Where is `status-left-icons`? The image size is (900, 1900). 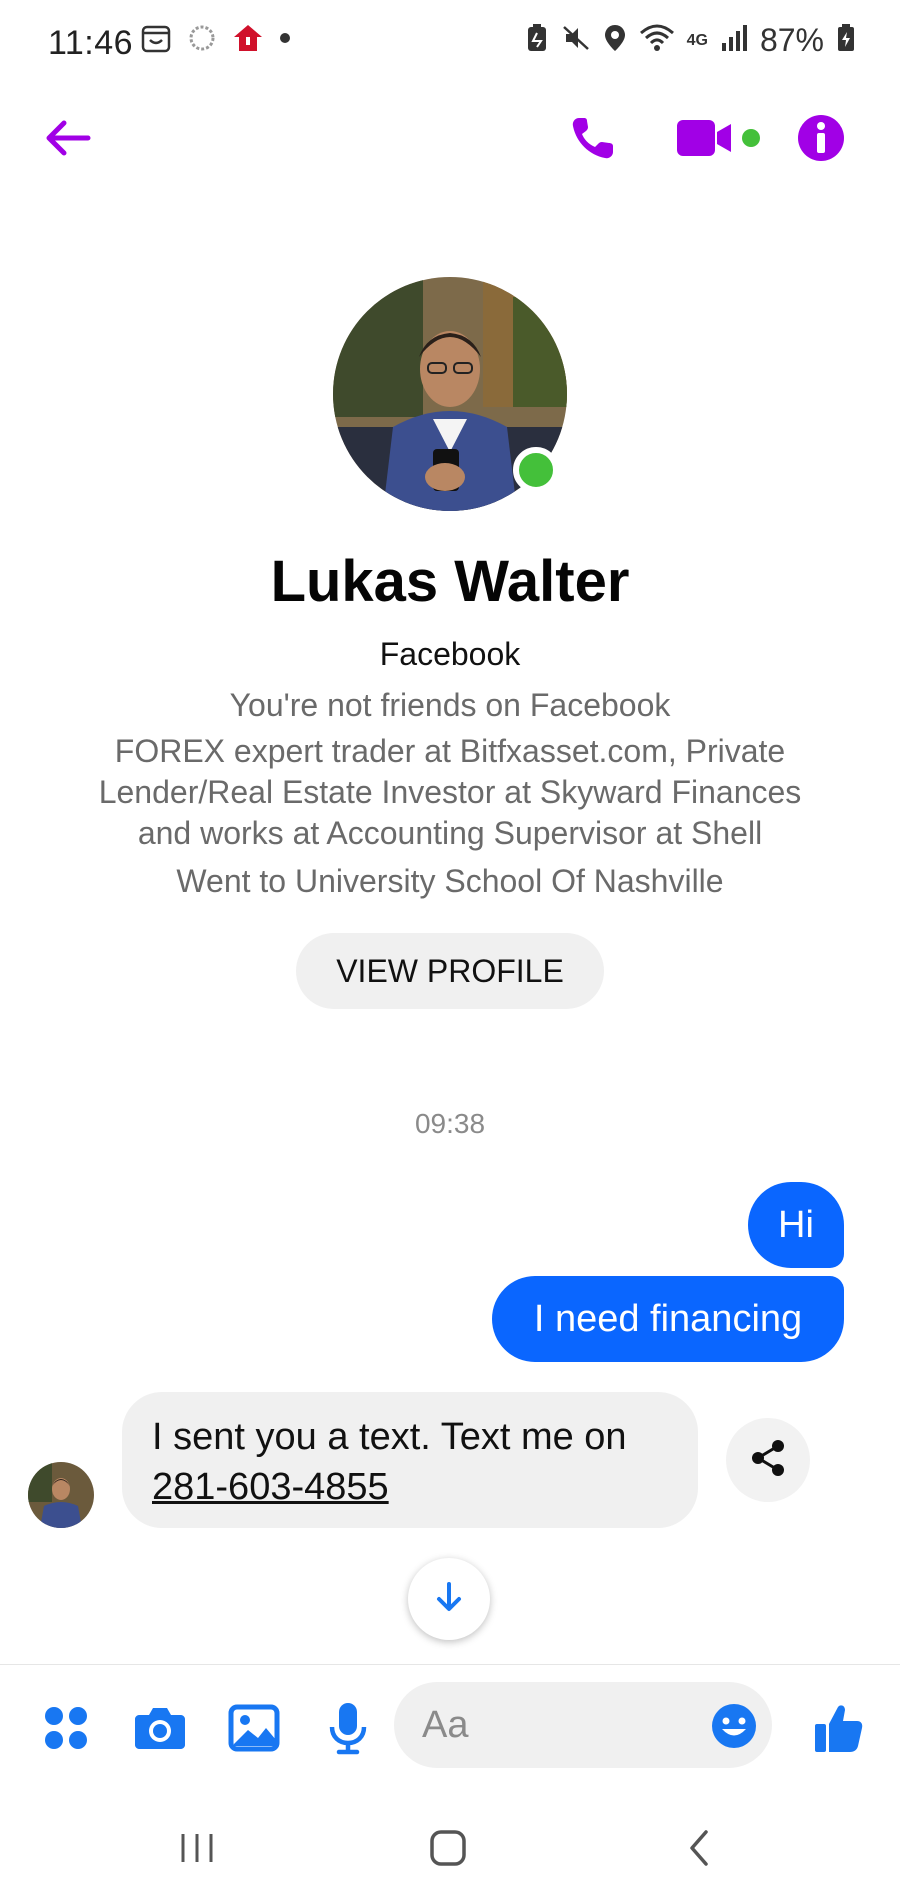
status-left-icons is located at coordinates (216, 40).